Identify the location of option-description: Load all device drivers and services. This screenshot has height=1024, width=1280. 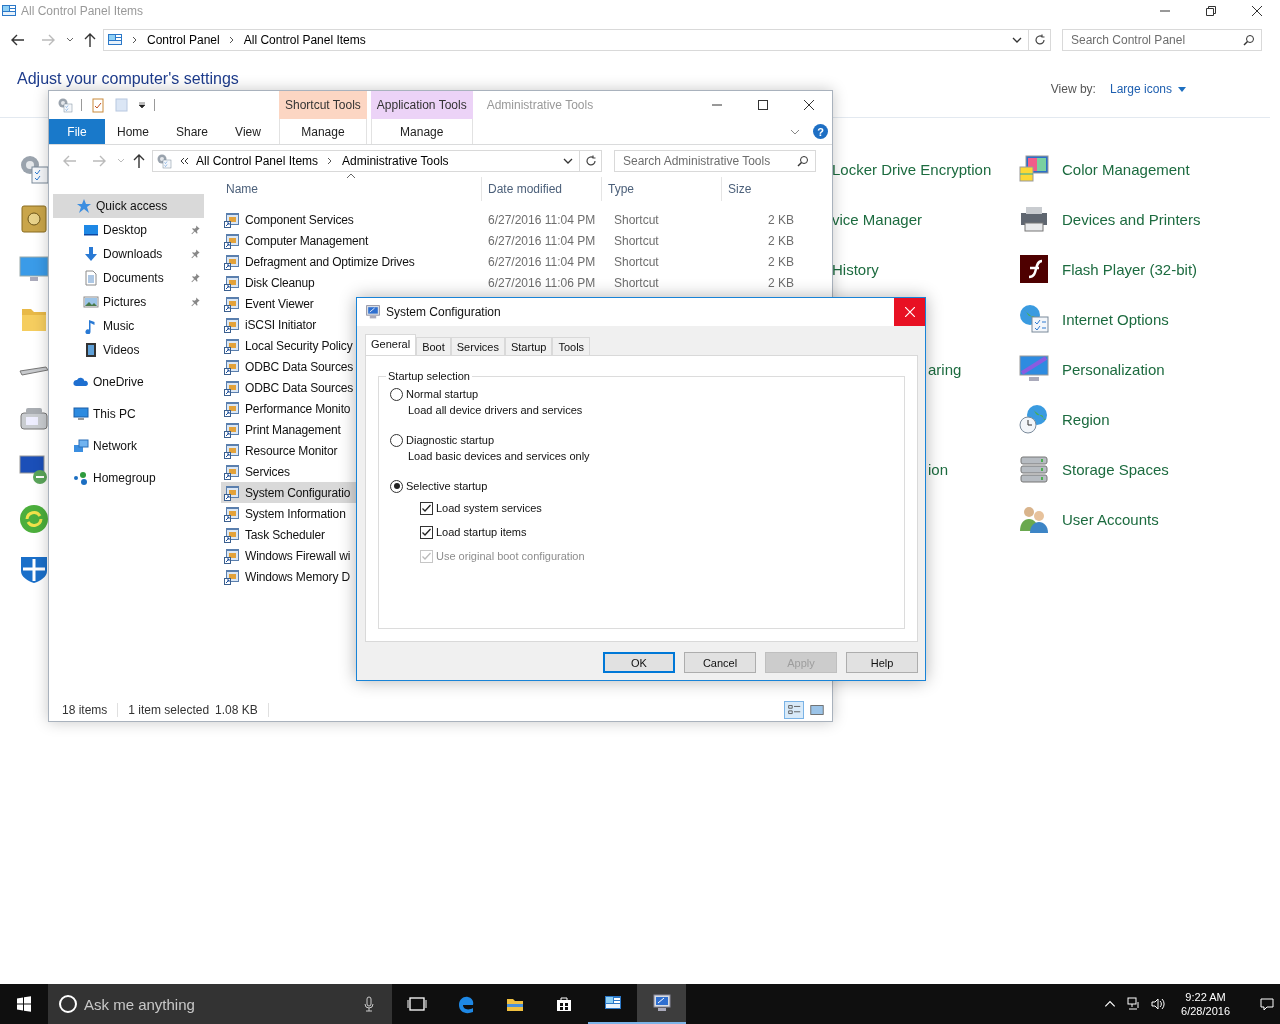
(496, 411).